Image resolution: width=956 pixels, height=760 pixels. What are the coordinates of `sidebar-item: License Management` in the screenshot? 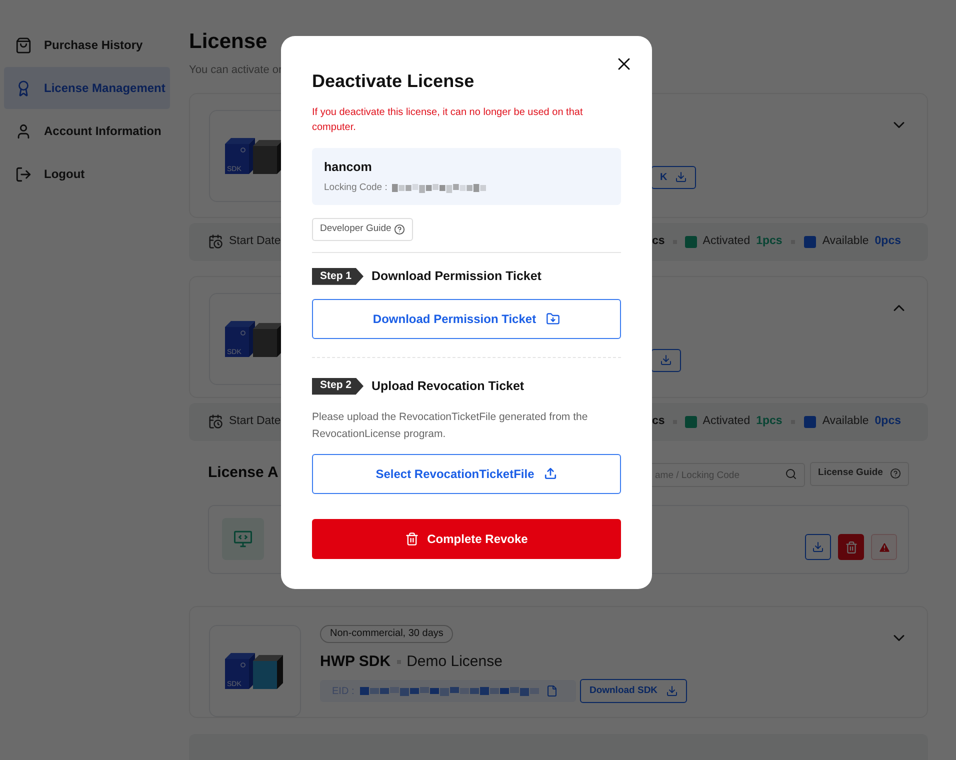 It's located at (87, 88).